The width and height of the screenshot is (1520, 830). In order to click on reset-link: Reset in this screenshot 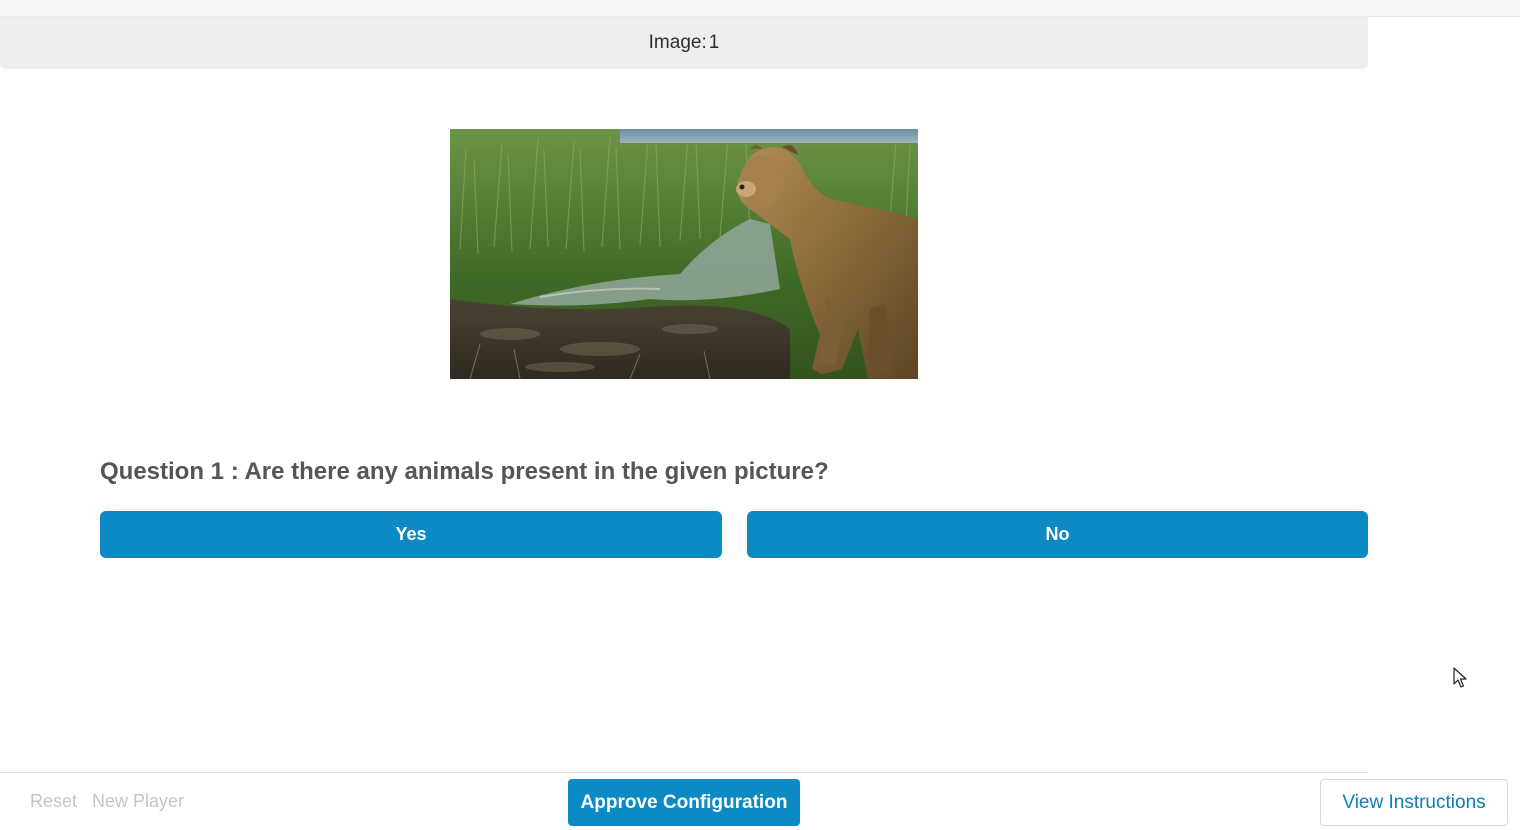, I will do `click(53, 801)`.